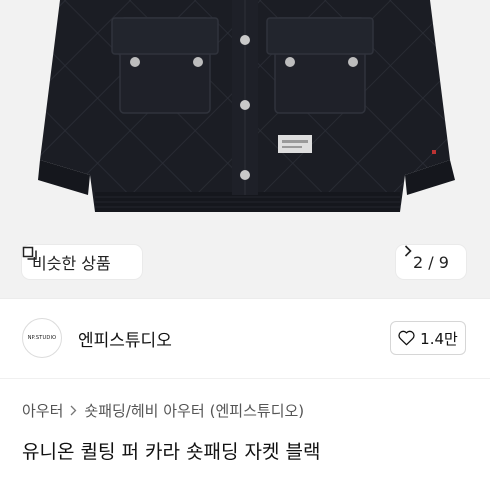 The image size is (490, 490). Describe the element at coordinates (171, 452) in the screenshot. I see `product-title: 유니온 퀼팅 퍼 카라 숏패딩 자켓 블랙` at that location.